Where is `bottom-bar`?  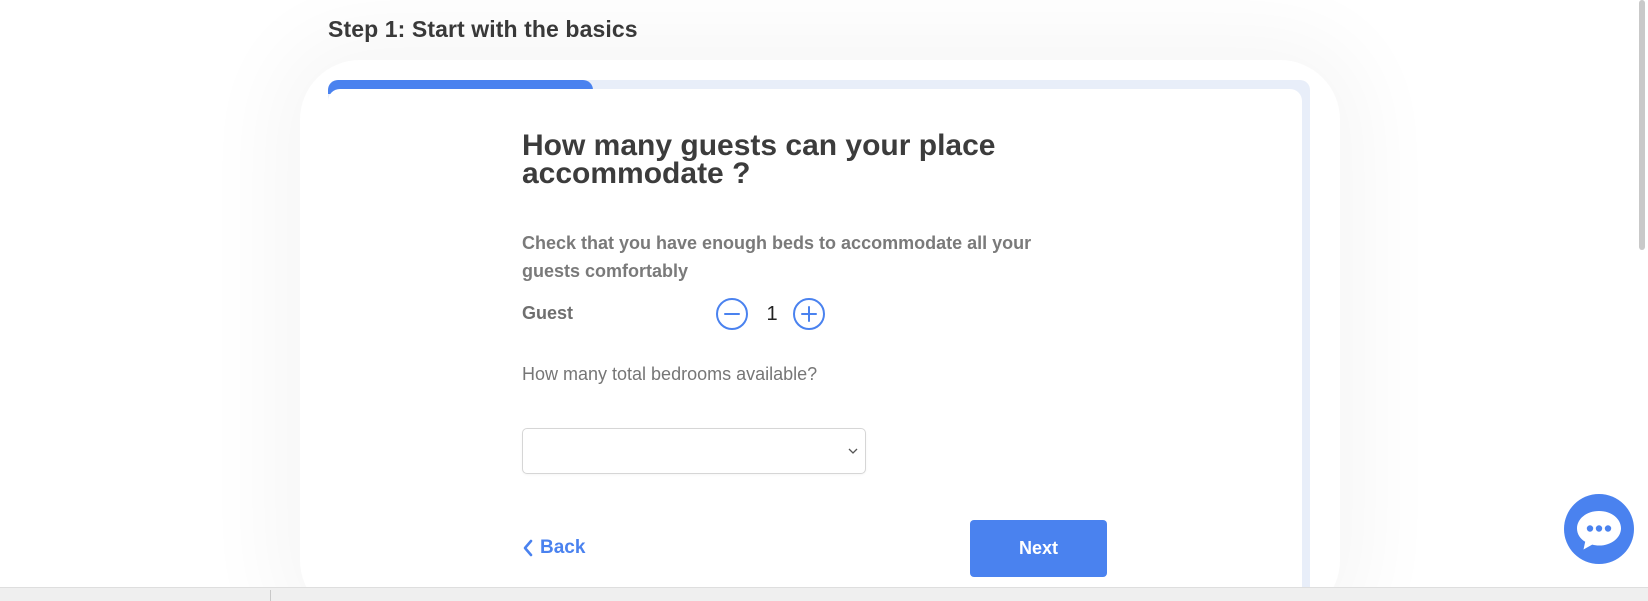
bottom-bar is located at coordinates (824, 594).